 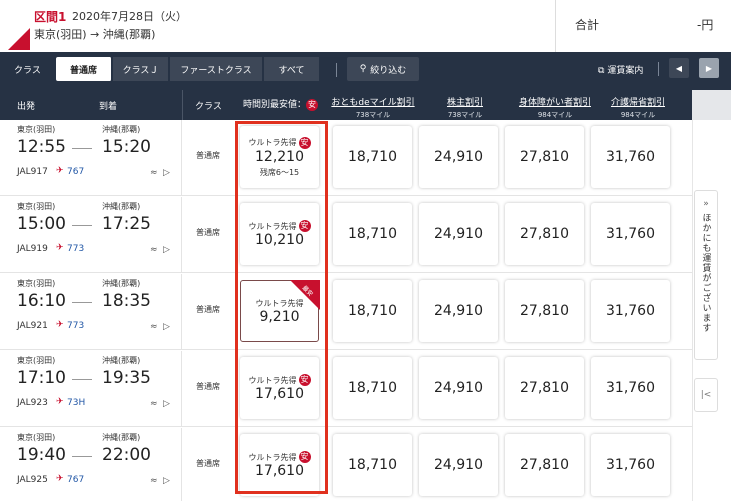 What do you see at coordinates (126, 455) in the screenshot?
I see `arrival-time: 22:00` at bounding box center [126, 455].